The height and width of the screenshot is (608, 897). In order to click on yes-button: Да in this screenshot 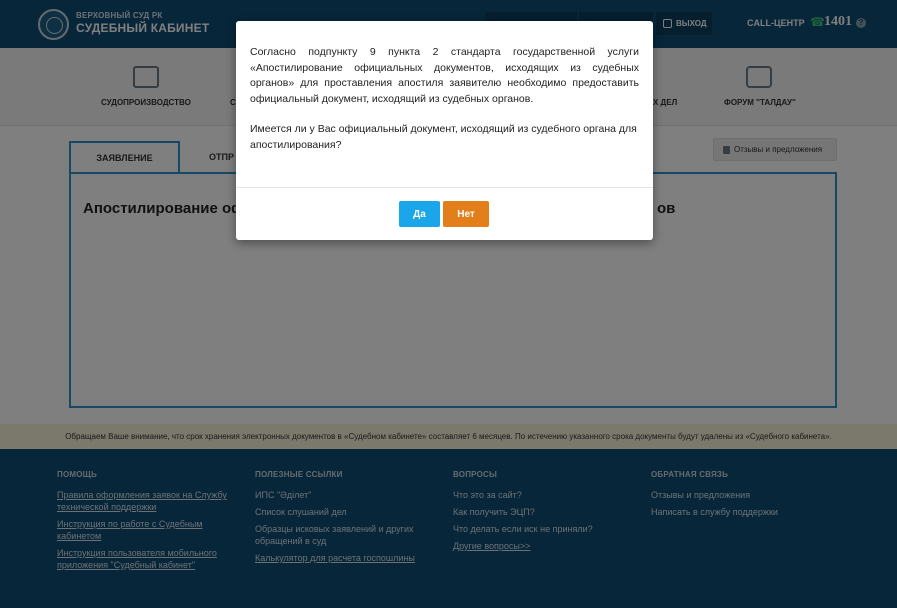, I will do `click(419, 214)`.